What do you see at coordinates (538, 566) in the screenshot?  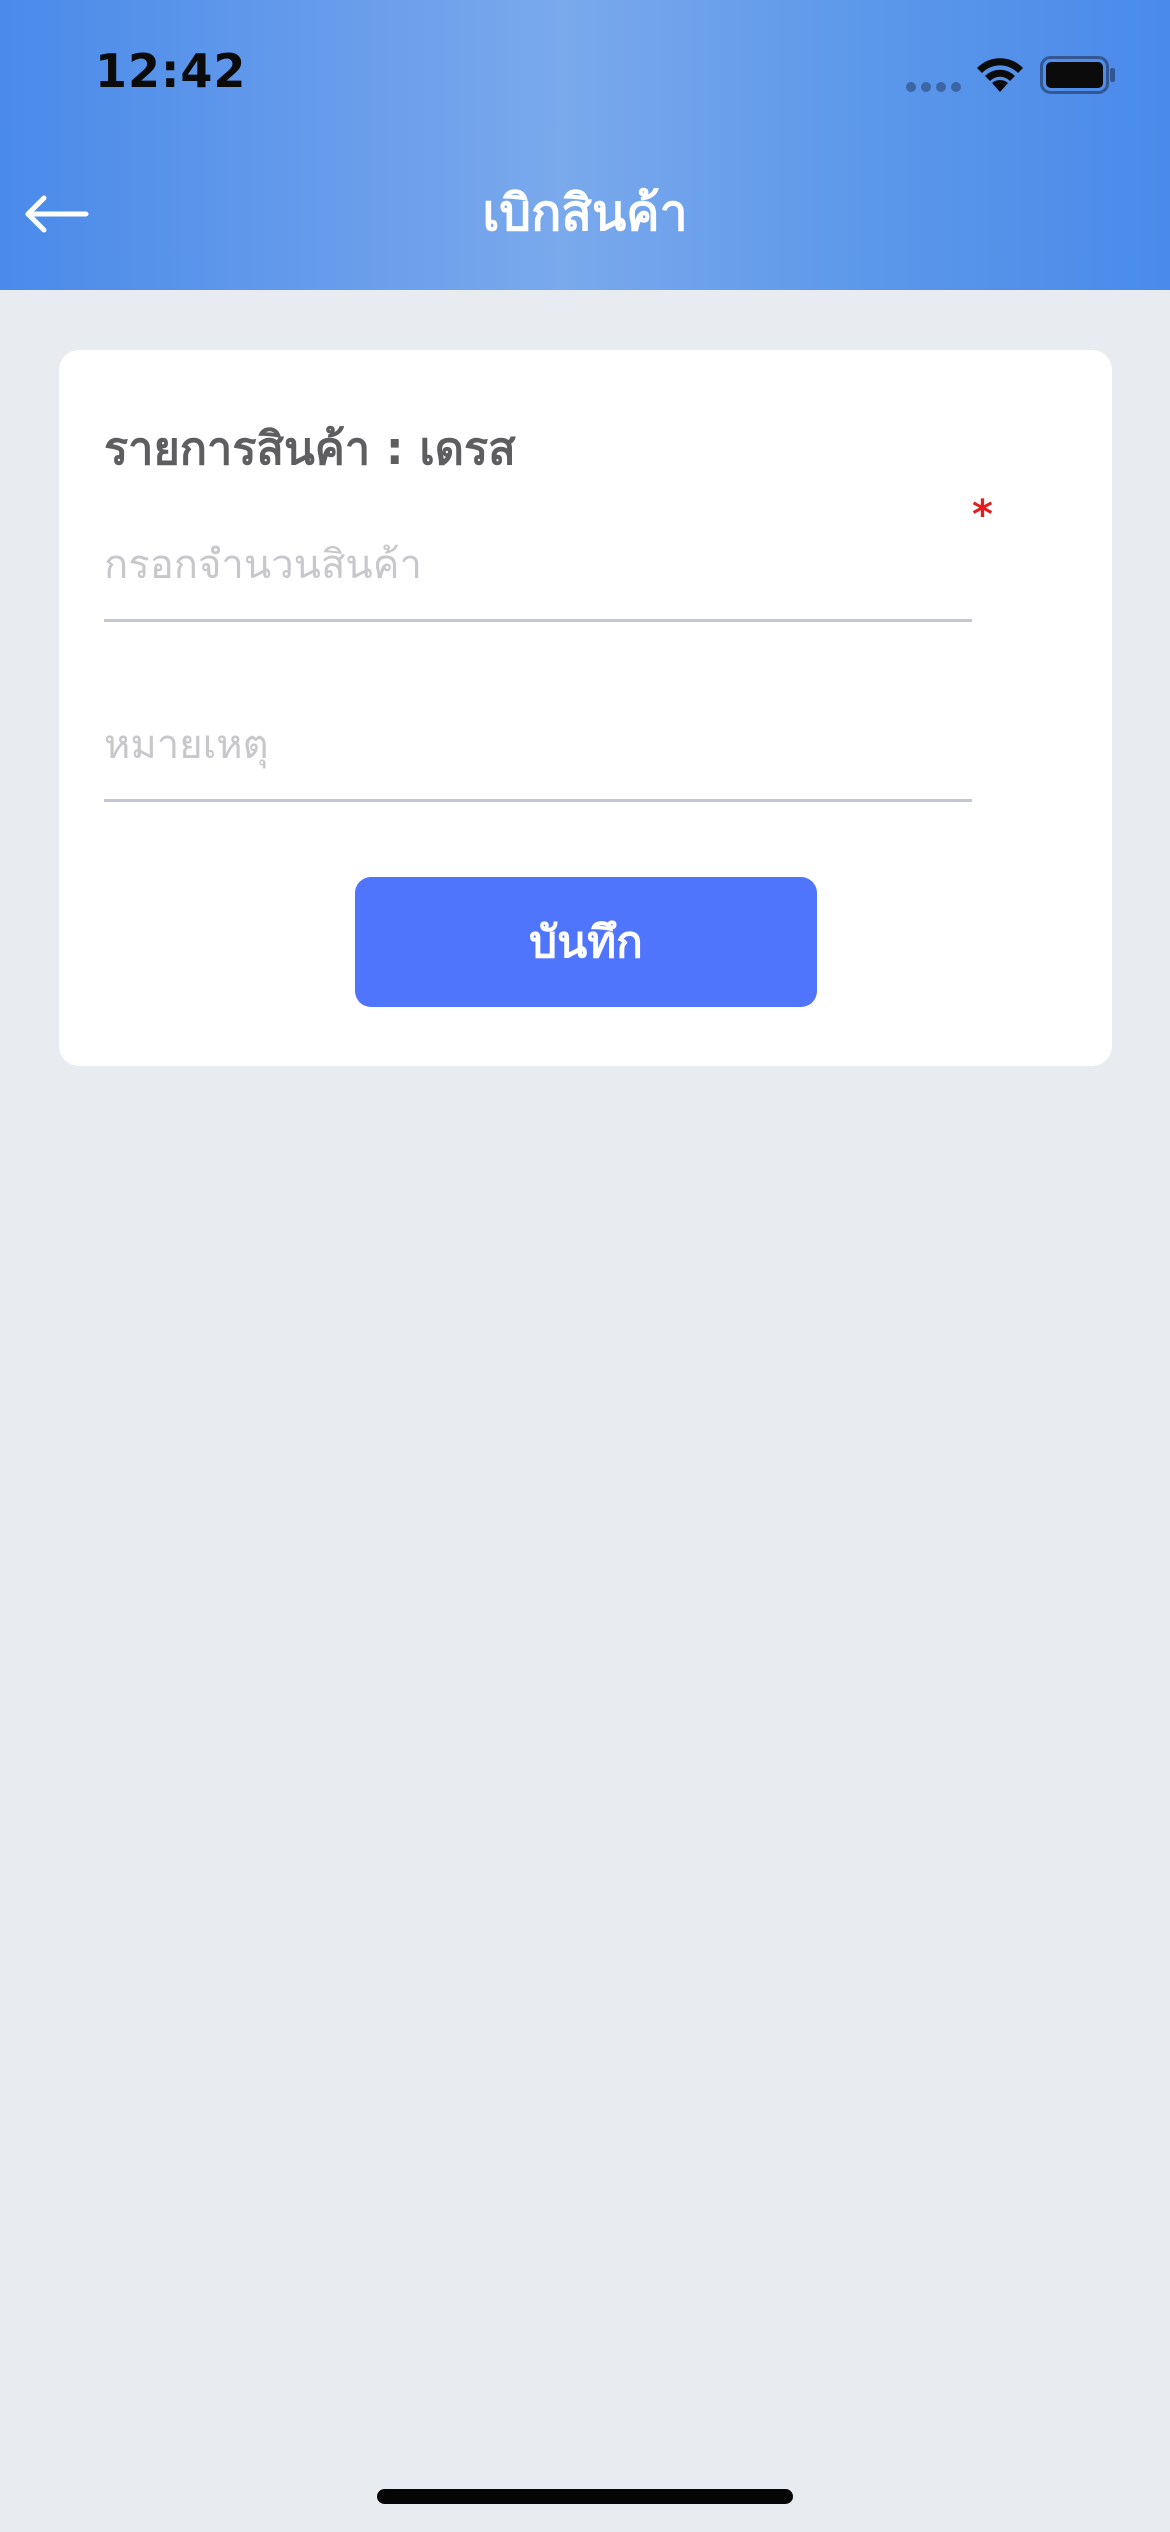 I see `quantity-input` at bounding box center [538, 566].